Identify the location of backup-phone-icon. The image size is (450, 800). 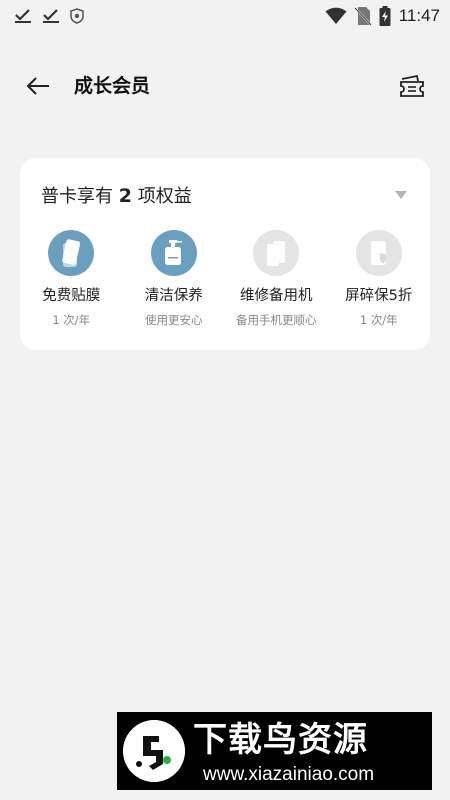
(276, 253).